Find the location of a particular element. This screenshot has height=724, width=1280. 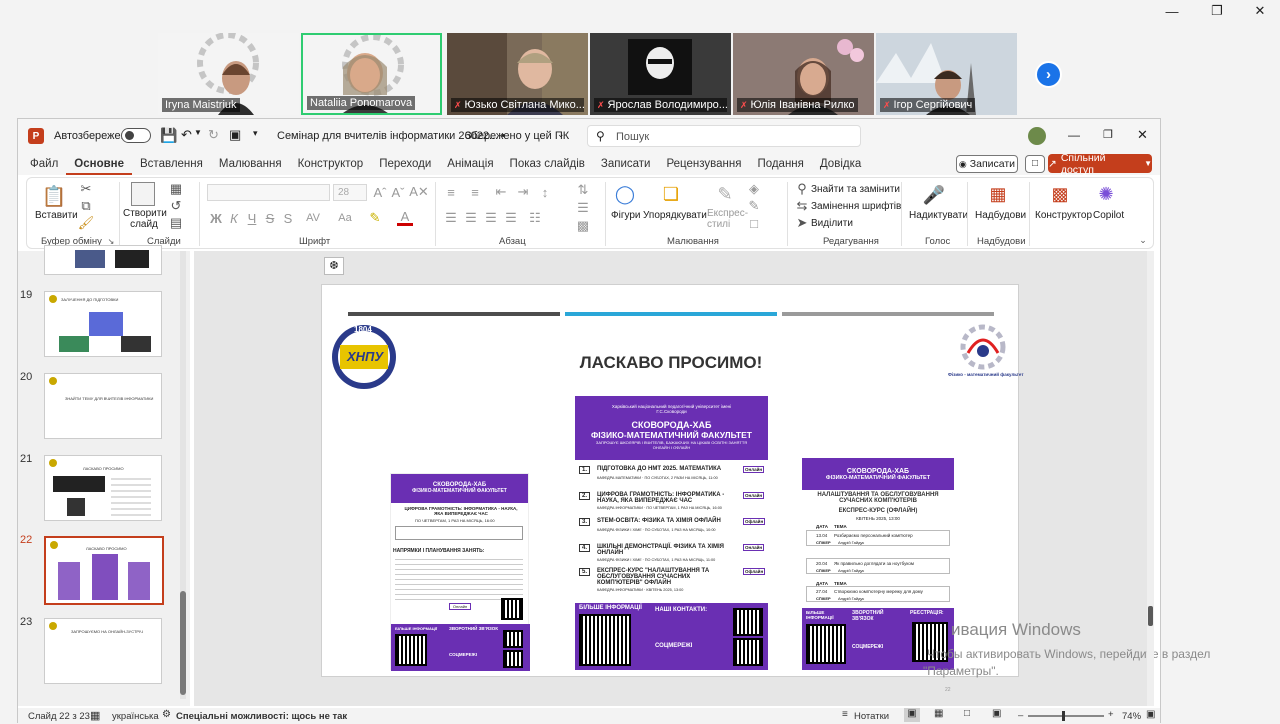

align-right-icon: ☰ is located at coordinates (491, 218).